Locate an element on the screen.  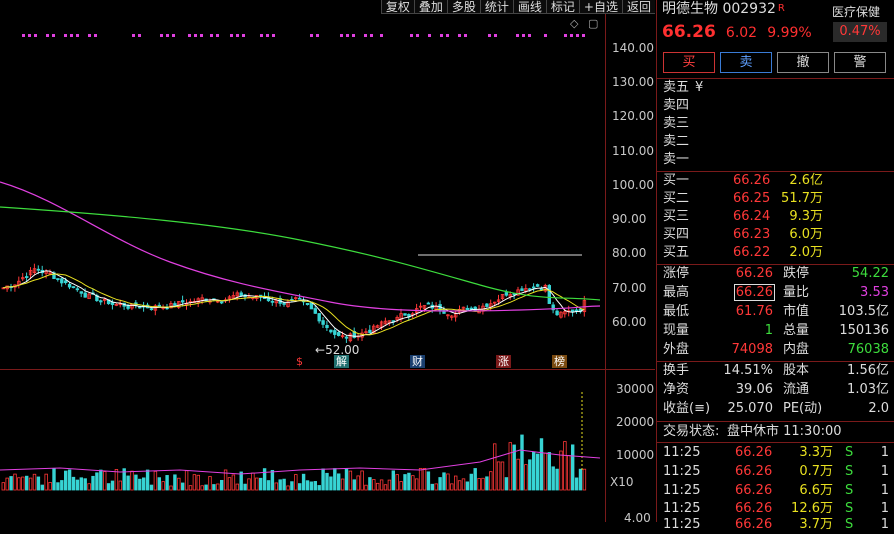
tick-row: 11:25 66.26 0.7万 S 1 is located at coordinates (776, 472).